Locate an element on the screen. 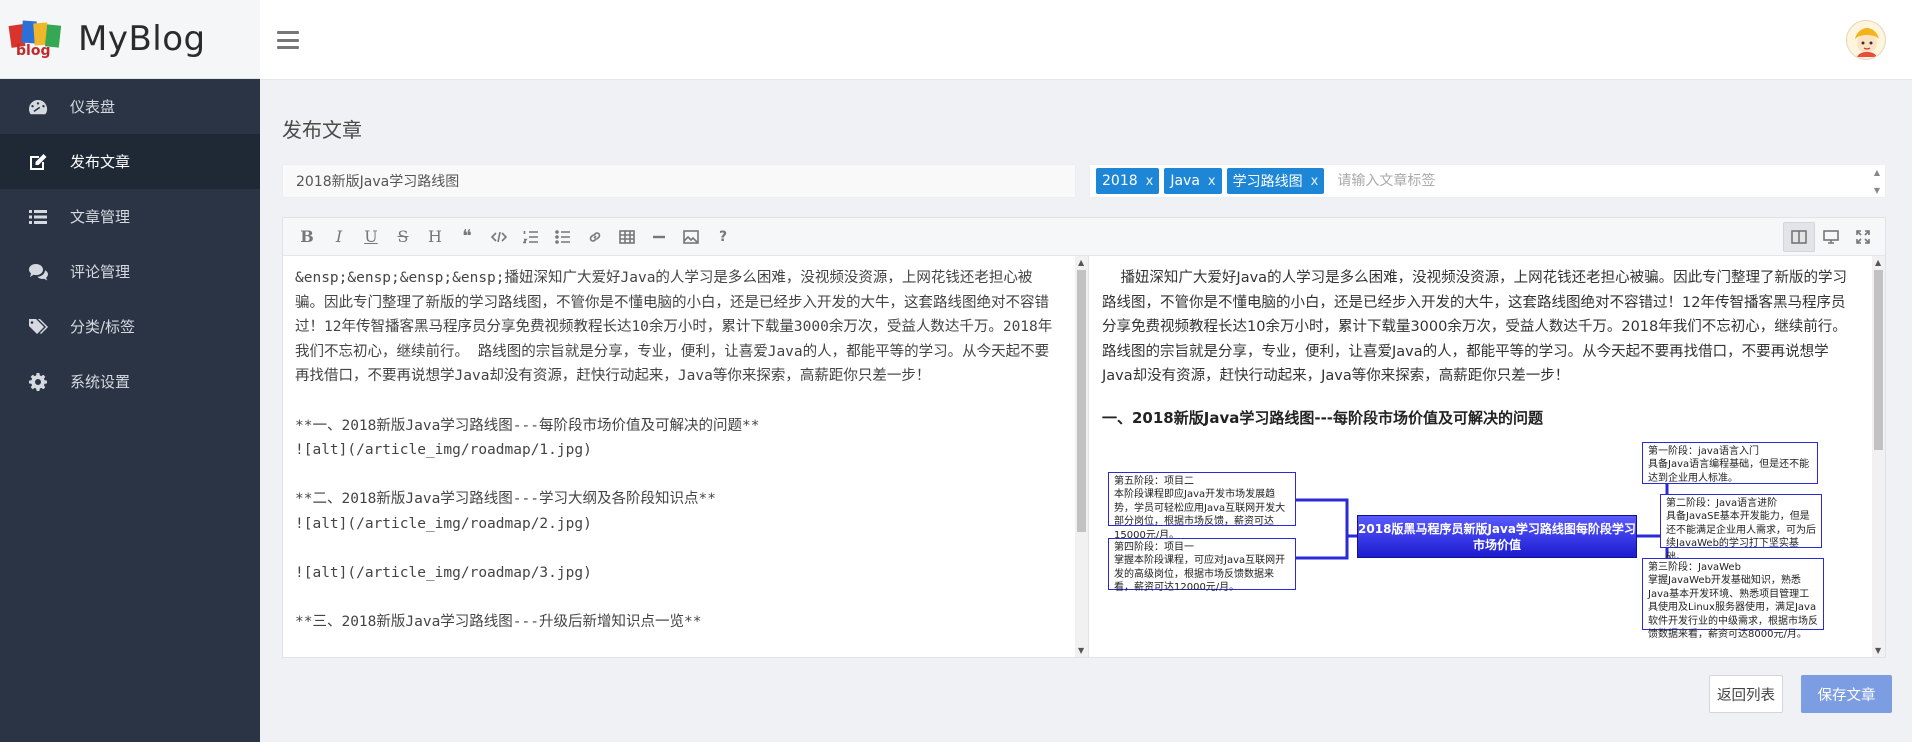 The height and width of the screenshot is (742, 1912). list-icon is located at coordinates (38, 217).